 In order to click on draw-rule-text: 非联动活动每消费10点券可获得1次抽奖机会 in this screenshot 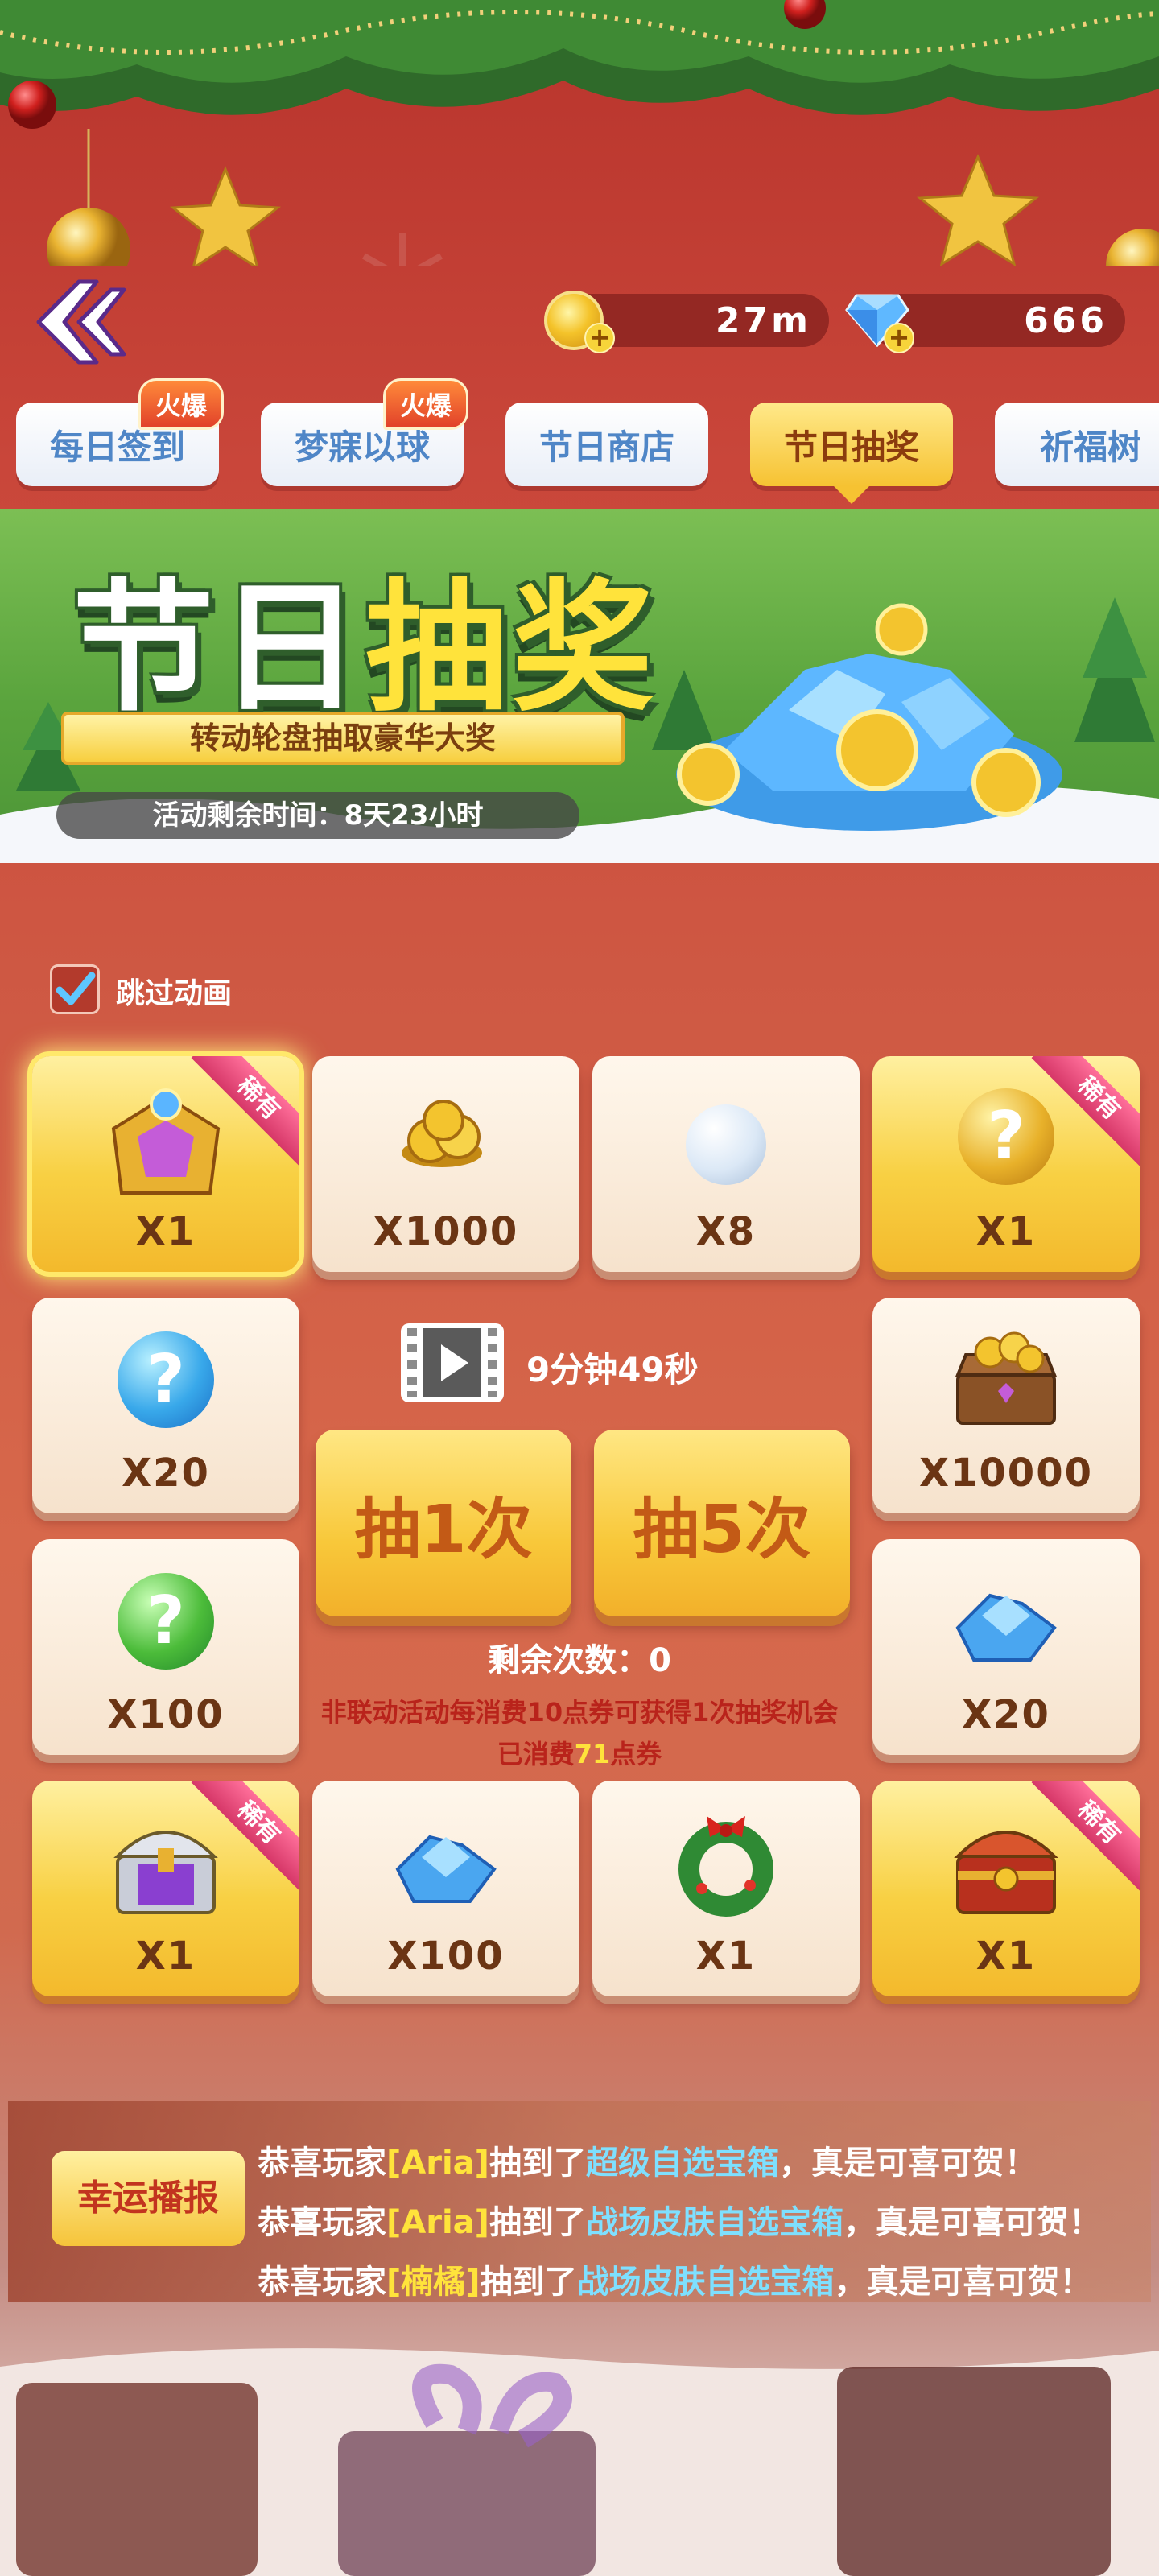, I will do `click(579, 1712)`.